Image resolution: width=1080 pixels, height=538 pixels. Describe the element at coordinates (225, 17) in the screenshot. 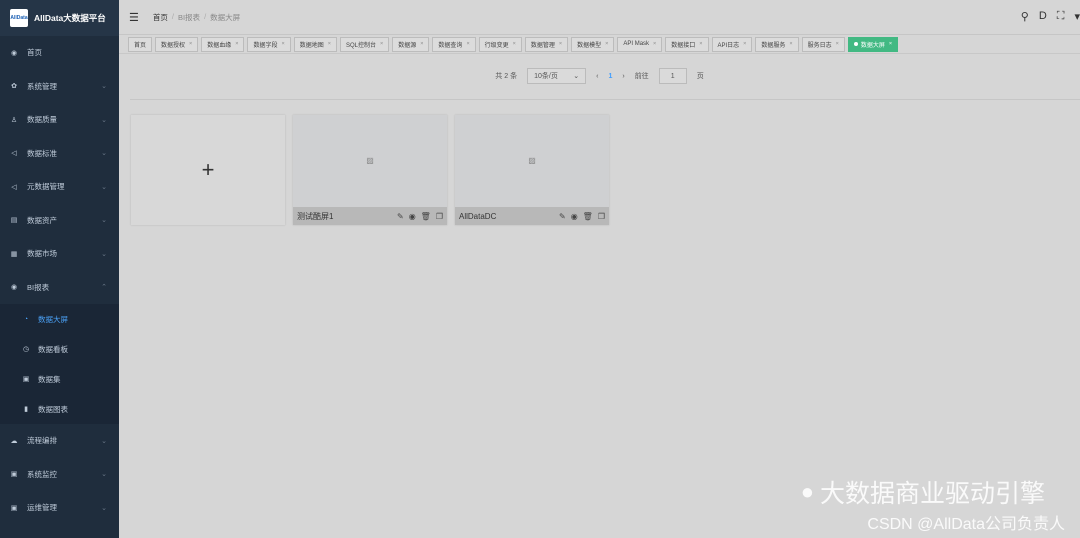

I see `breadcrumb-current: 数据大屏` at that location.